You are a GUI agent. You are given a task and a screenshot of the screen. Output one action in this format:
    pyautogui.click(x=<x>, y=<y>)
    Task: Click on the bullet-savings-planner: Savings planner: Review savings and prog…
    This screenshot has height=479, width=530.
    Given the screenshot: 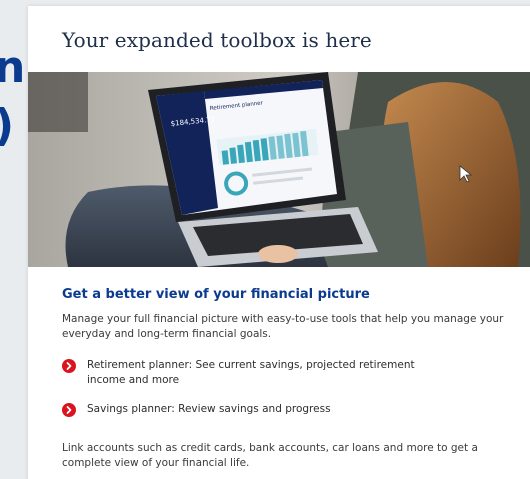 What is the action you would take?
    pyautogui.click(x=254, y=409)
    